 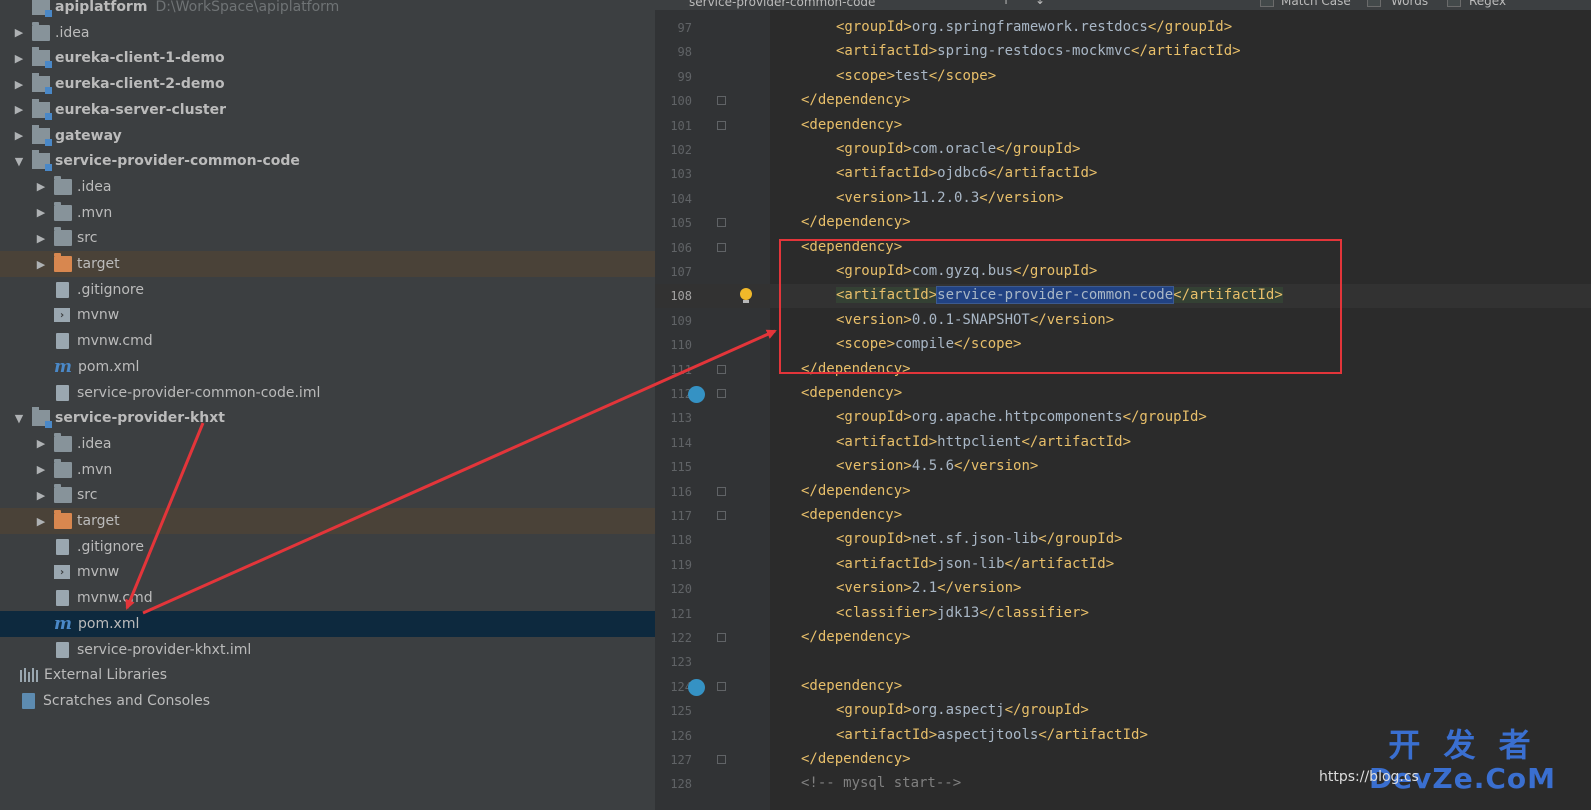 I want to click on annotation-arrows, so click(x=451, y=472).